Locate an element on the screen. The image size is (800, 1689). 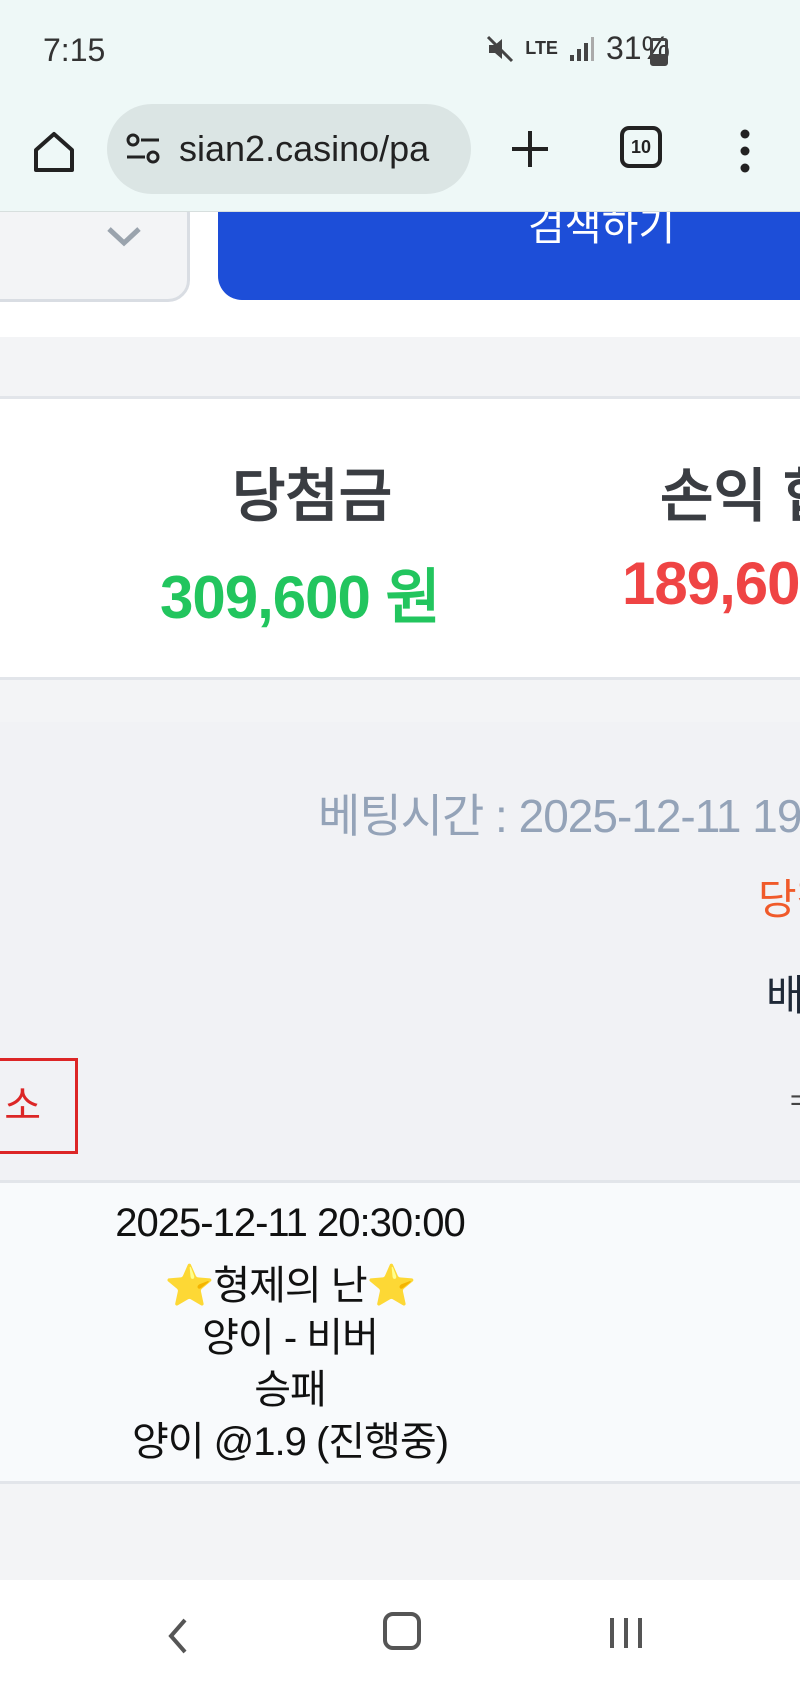
browser-toolbar: sian2.casino/pa 10 is located at coordinates (400, 158).